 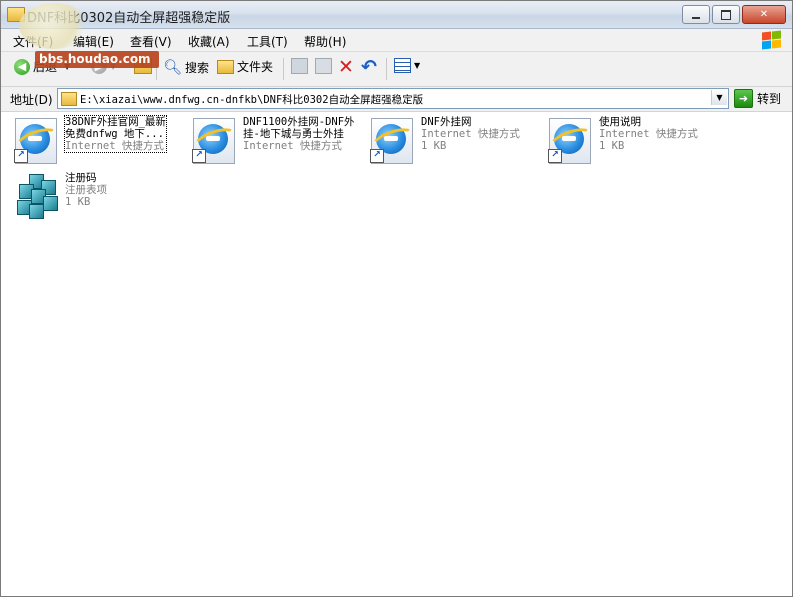 I want to click on maximize-button, so click(x=726, y=14).